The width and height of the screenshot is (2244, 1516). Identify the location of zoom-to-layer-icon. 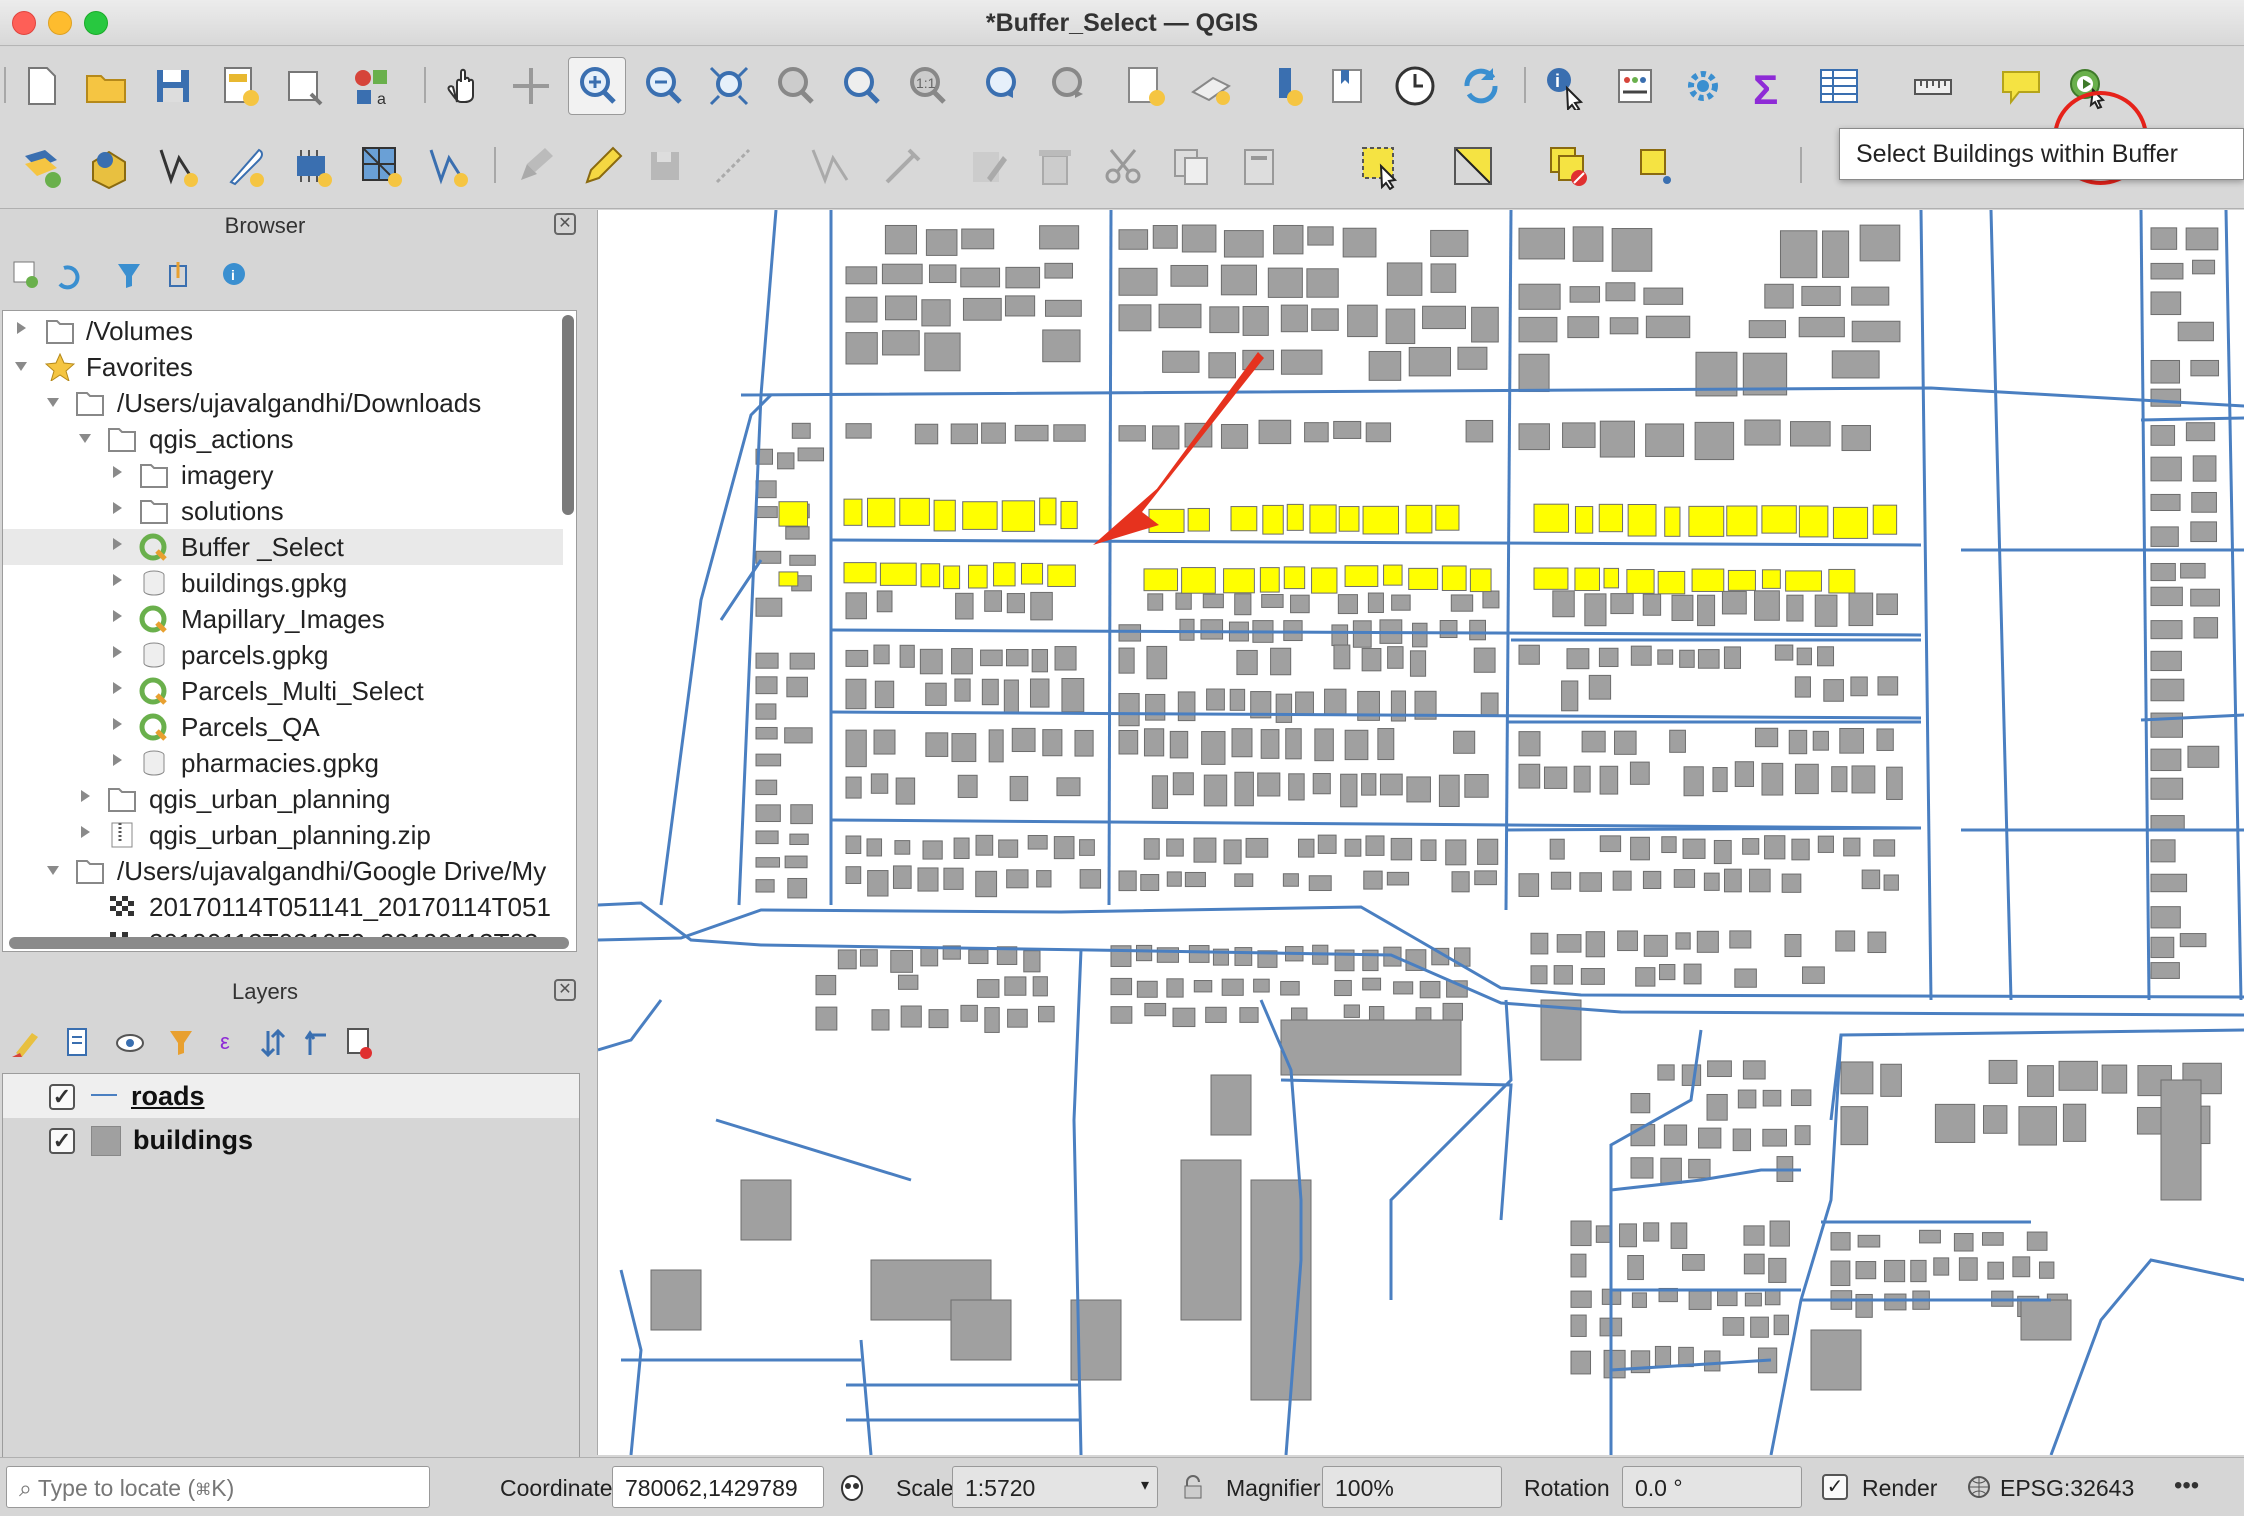
(861, 86).